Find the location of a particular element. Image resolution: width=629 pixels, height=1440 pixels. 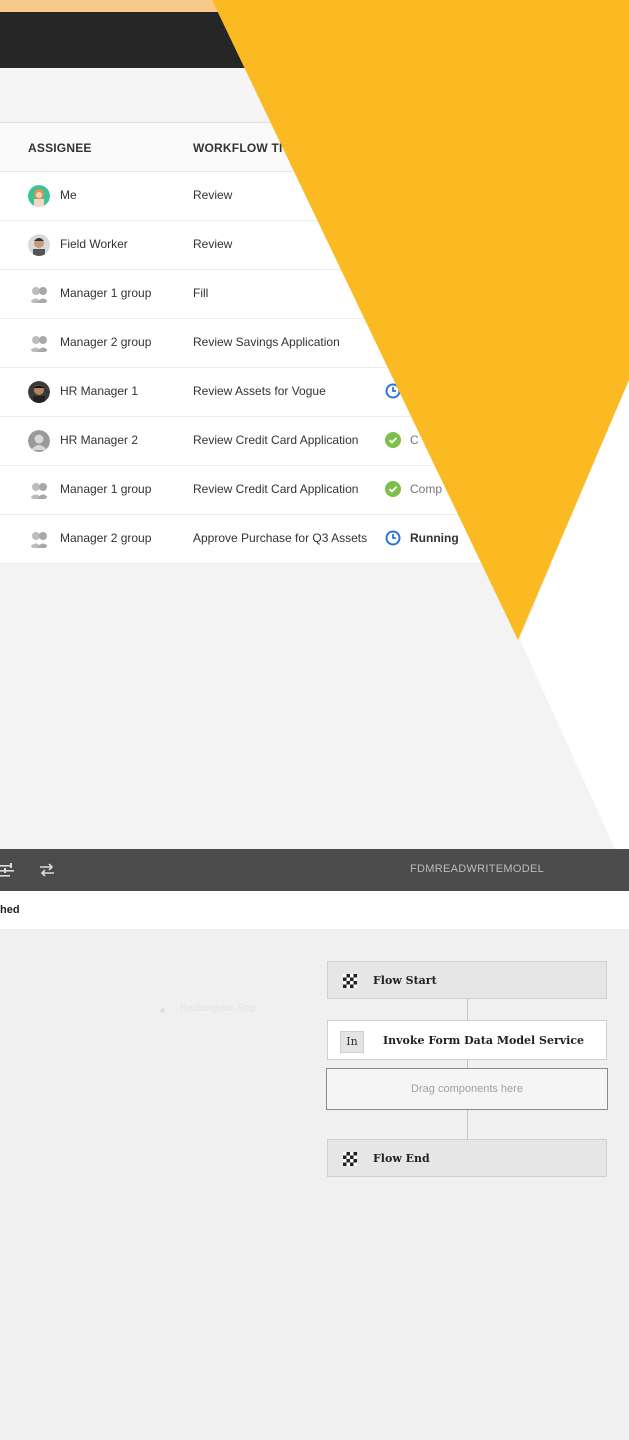

status-label: C is located at coordinates (414, 440).